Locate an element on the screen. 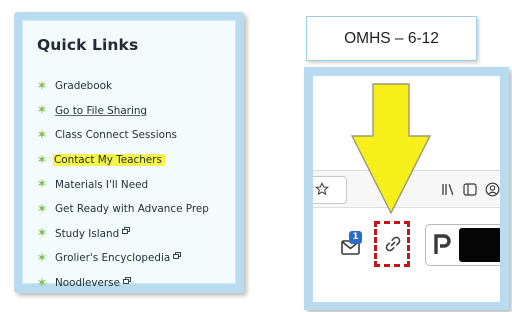 The width and height of the screenshot is (512, 312). quick-link-item: ✶ Go to File Sharing is located at coordinates (122, 111).